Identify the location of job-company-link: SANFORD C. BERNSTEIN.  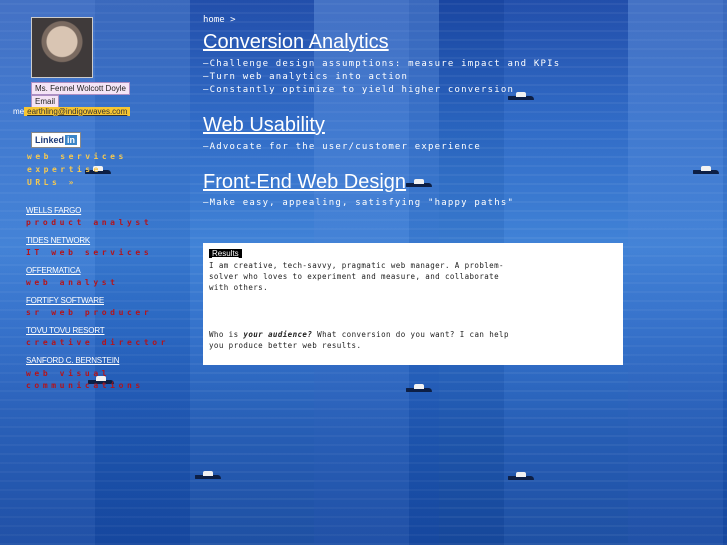
(73, 360).